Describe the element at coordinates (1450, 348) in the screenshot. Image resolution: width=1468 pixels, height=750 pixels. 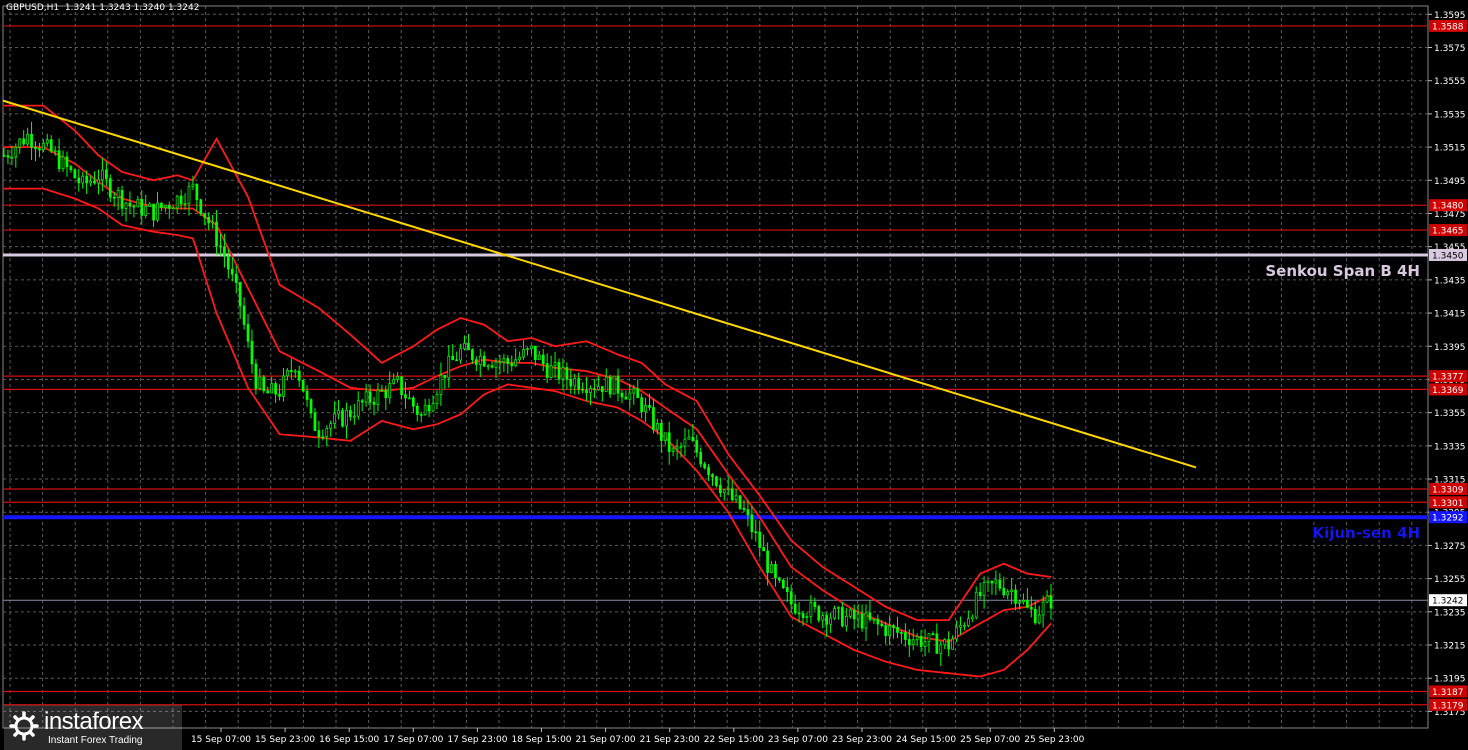
I see `y-tick-label: 1.3395` at that location.